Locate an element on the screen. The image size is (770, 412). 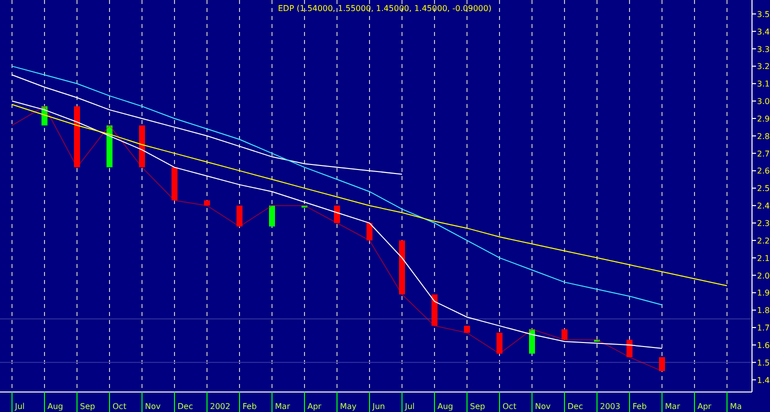
axis-label: 2.0 is located at coordinates (763, 275).